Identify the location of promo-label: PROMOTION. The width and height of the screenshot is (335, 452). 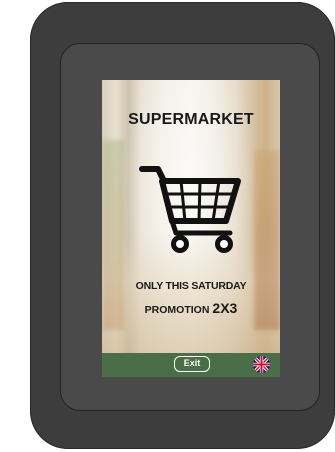
(177, 310).